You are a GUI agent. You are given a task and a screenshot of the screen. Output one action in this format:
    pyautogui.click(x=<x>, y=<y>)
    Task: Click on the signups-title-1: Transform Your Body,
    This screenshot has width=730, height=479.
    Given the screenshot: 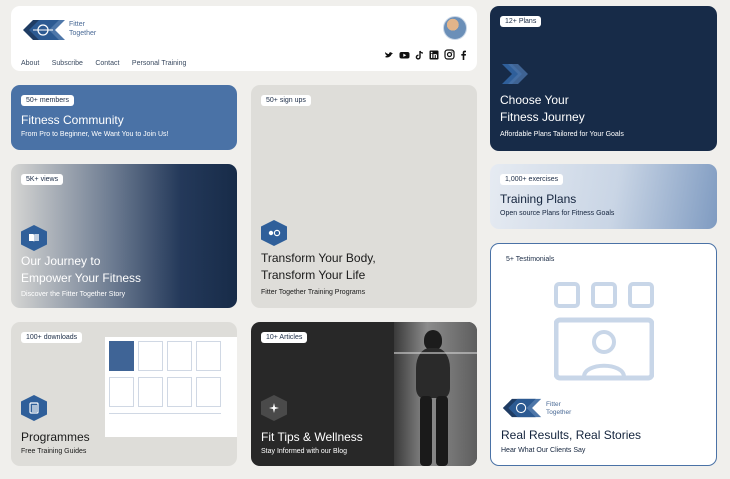 What is the action you would take?
    pyautogui.click(x=318, y=258)
    